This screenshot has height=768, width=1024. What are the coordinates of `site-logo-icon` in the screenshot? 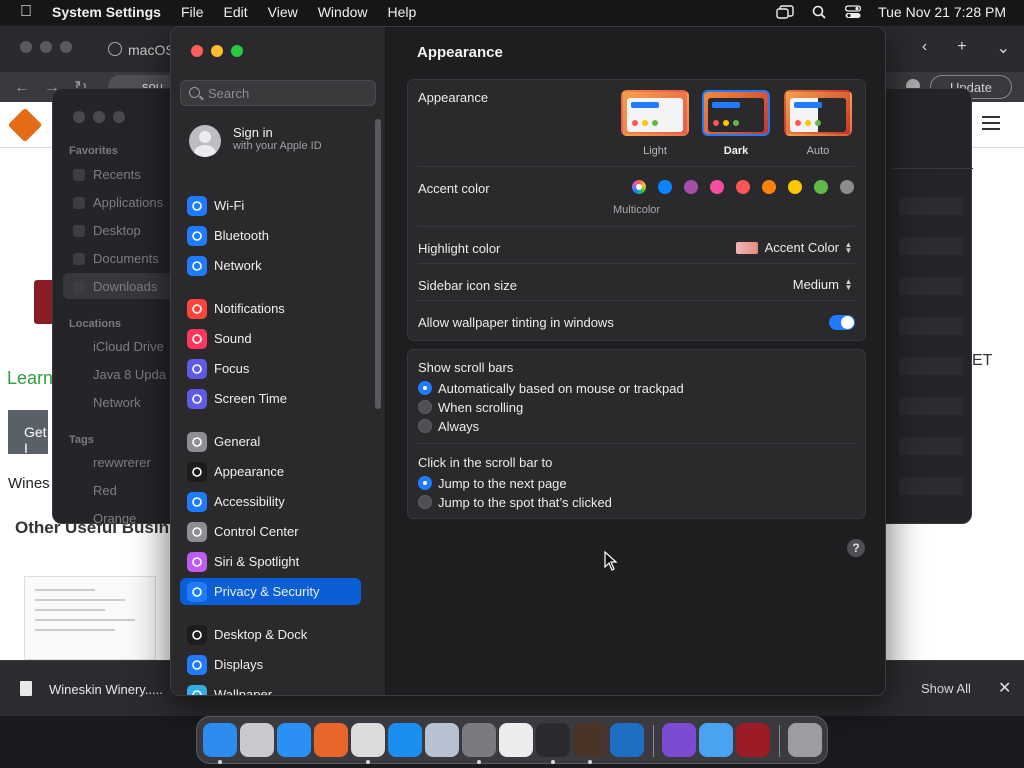 It's located at (25, 125).